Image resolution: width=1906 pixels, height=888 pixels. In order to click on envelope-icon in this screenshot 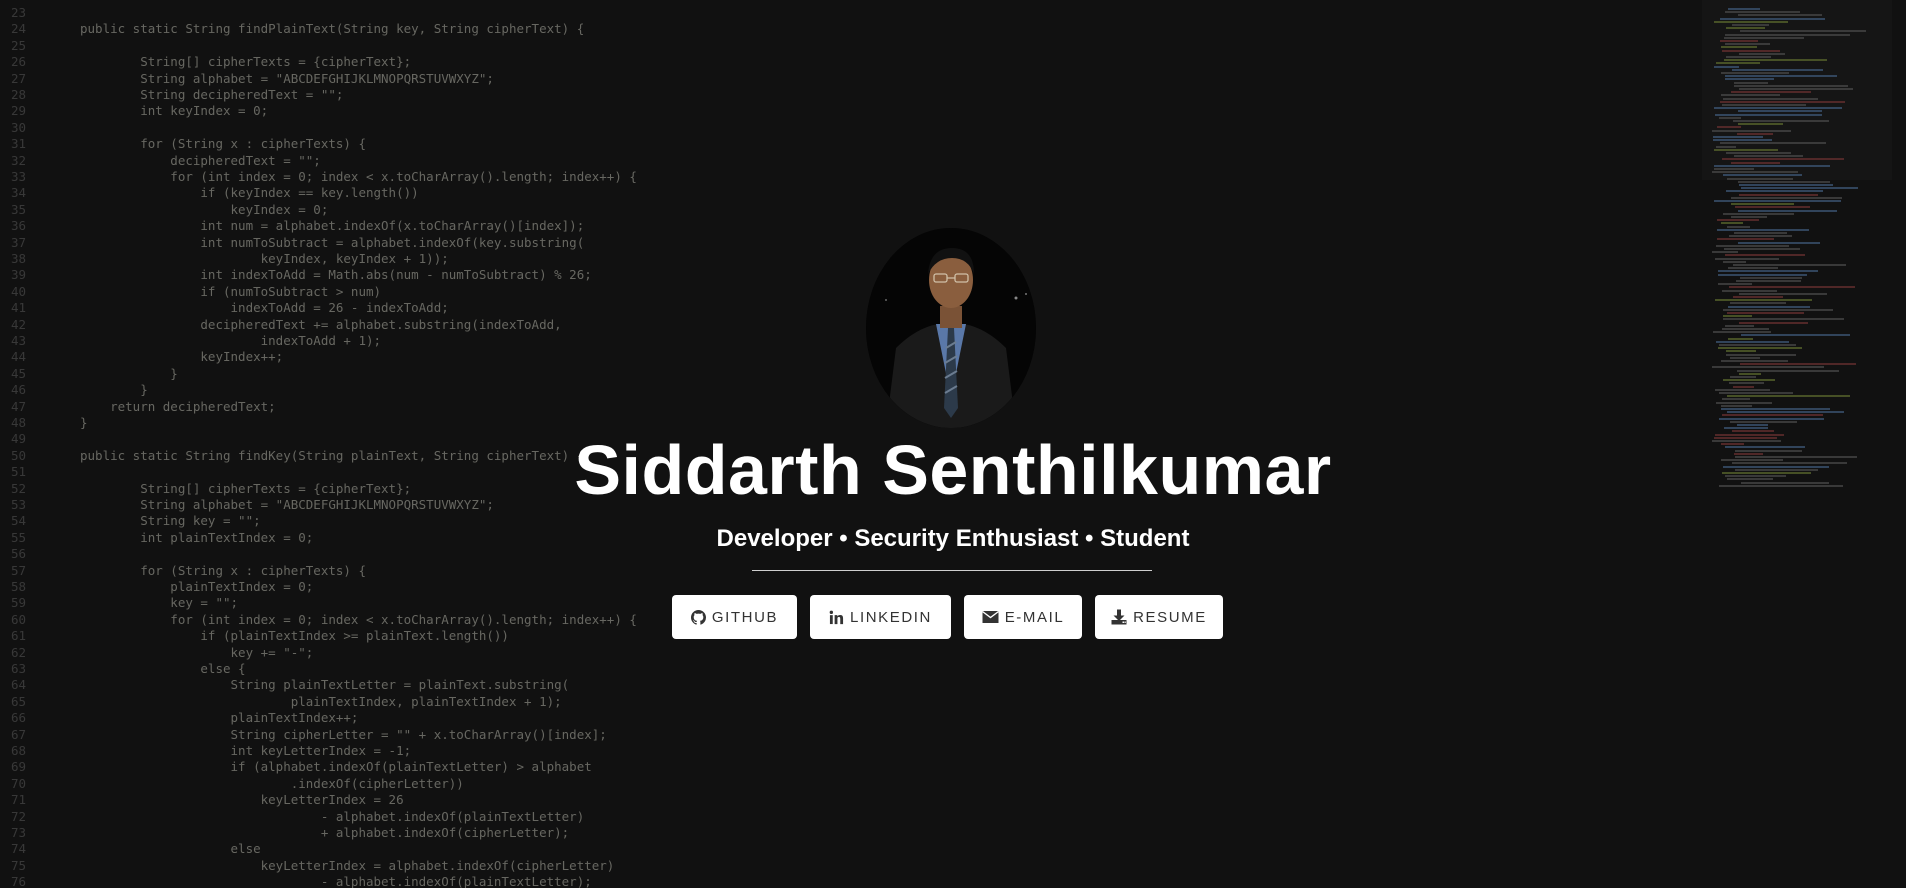, I will do `click(990, 616)`.